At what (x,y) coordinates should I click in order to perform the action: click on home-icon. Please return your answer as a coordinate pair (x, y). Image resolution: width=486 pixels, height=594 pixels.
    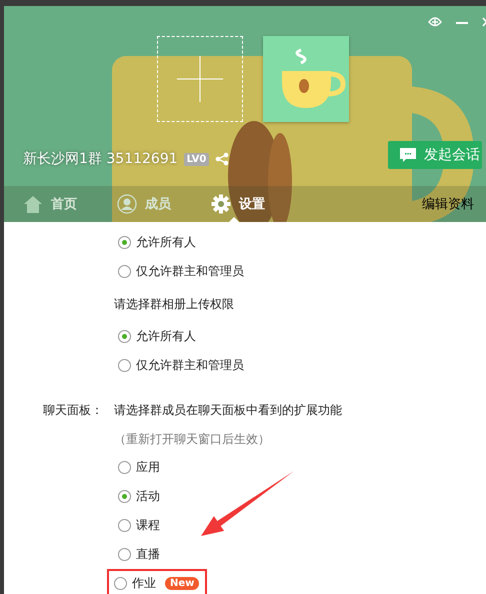
    Looking at the image, I should click on (33, 204).